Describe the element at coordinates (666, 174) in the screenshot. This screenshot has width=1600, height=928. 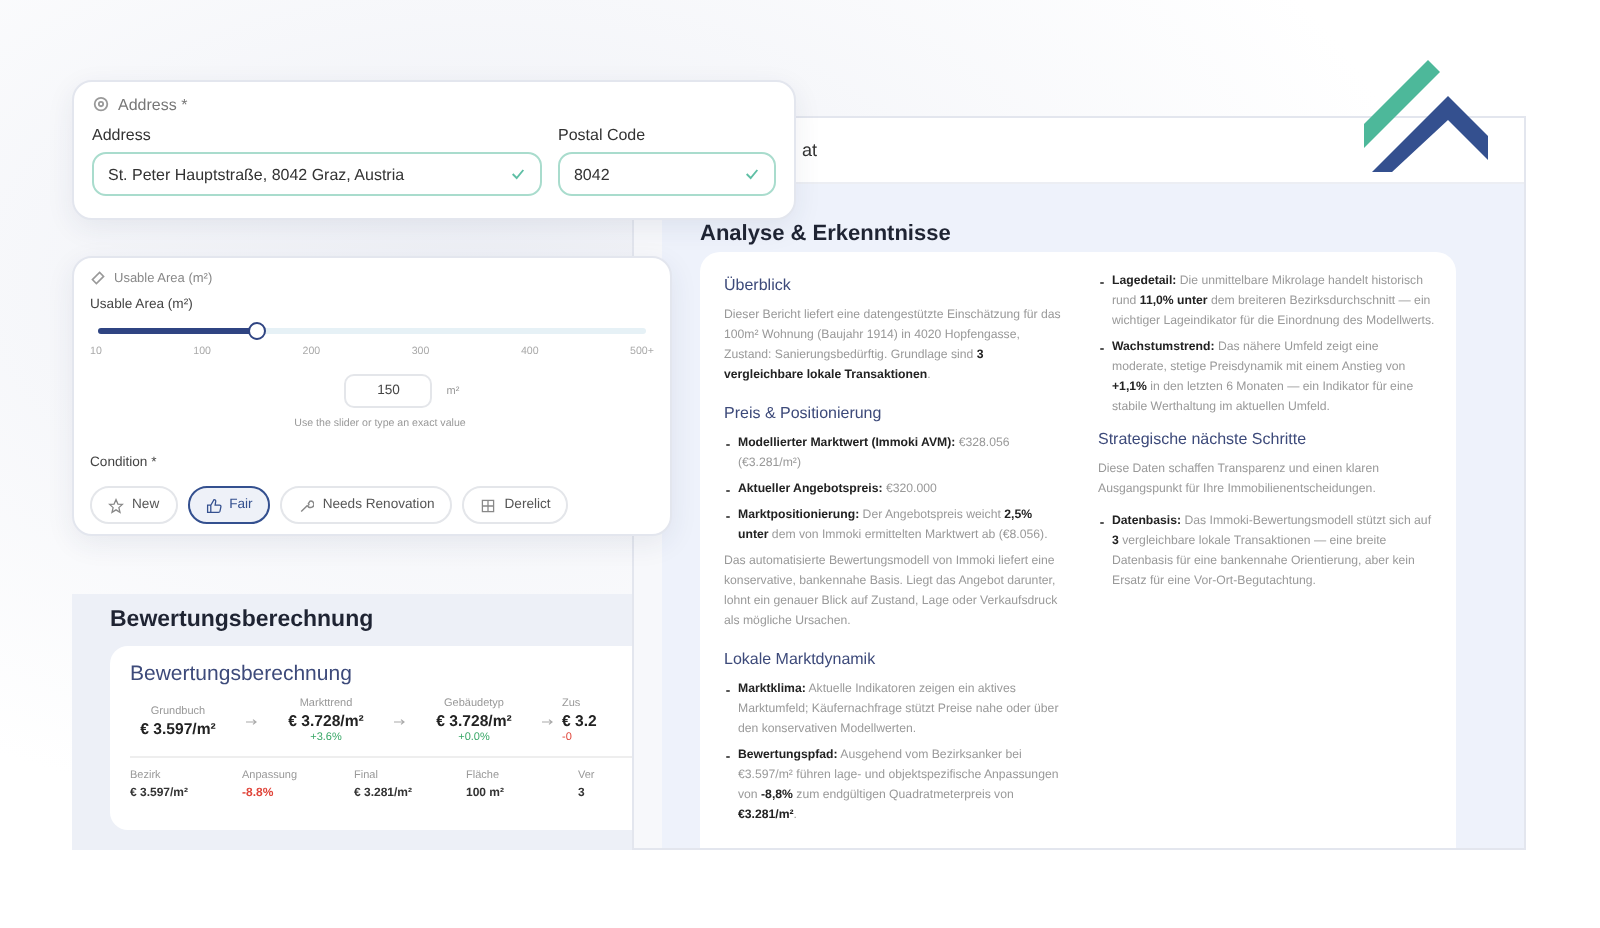
I see `postal-code-field: 8042` at that location.